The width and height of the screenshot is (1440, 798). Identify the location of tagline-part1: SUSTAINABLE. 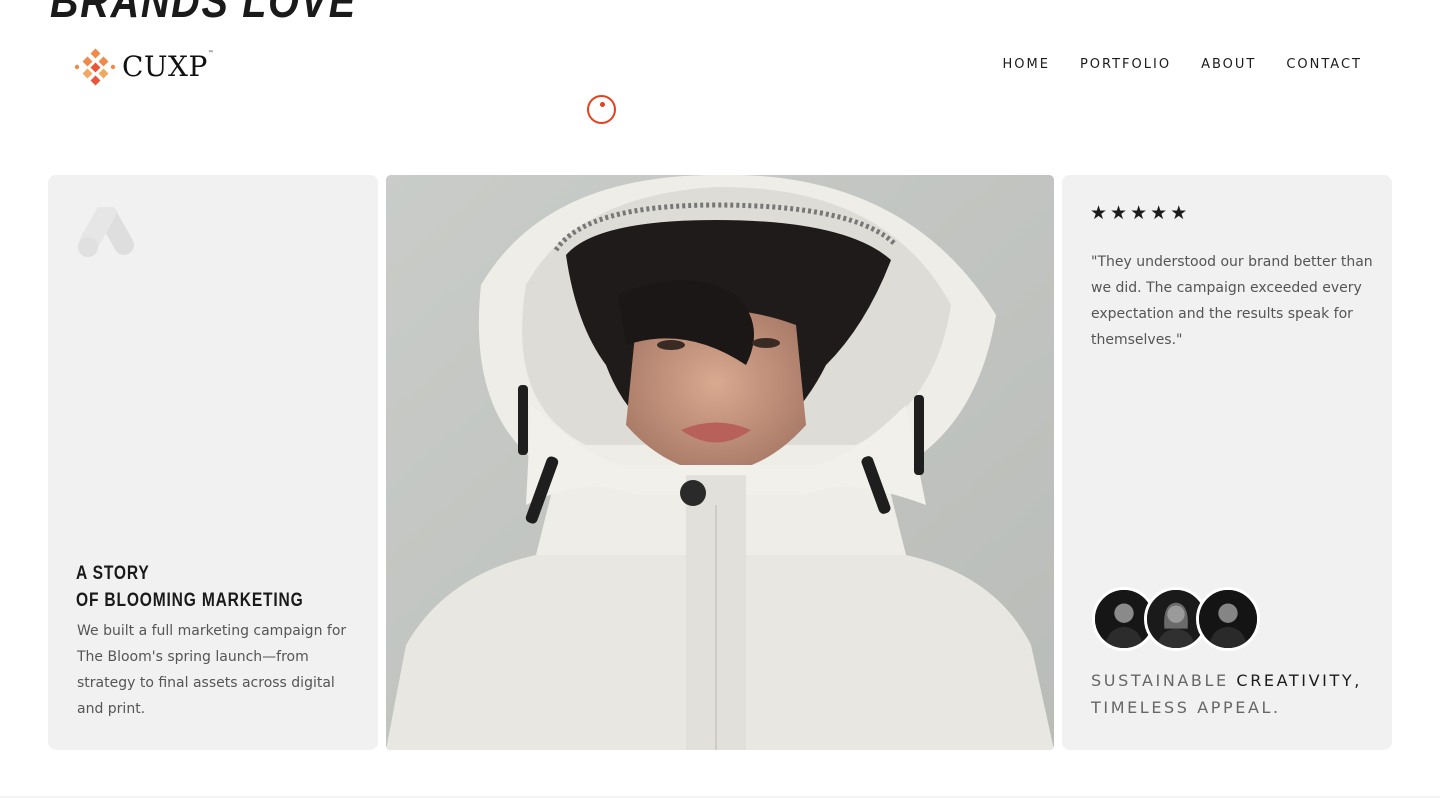
(1160, 680).